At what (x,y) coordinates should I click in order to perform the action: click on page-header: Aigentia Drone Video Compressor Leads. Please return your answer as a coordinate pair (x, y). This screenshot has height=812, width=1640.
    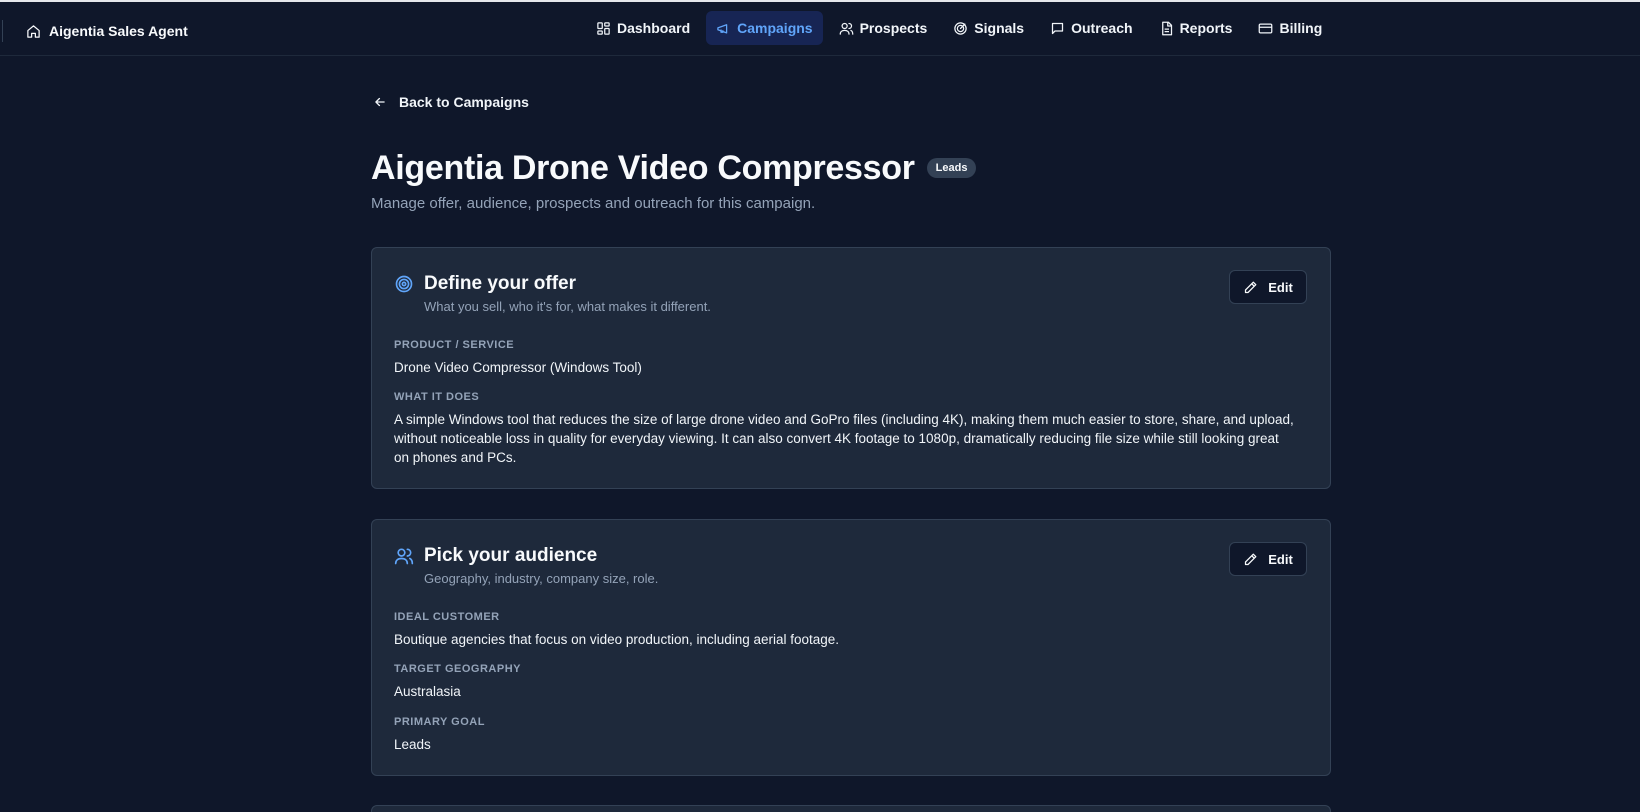
    Looking at the image, I should click on (674, 168).